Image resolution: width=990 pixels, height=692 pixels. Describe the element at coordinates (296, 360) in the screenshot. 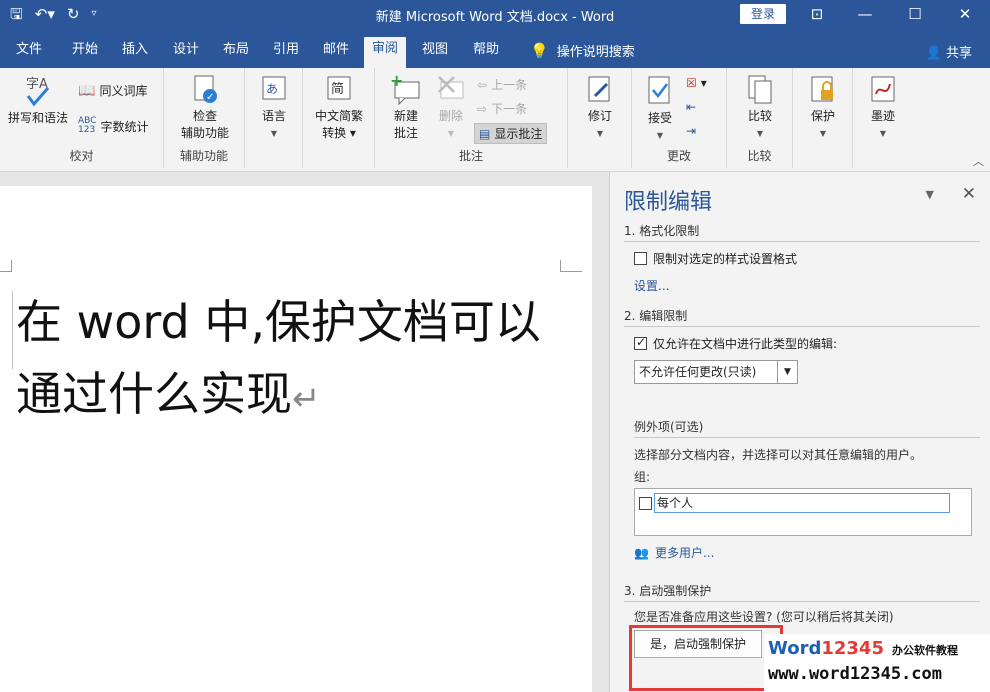

I see `document-text: 在 word 中,保护文档可以通过什么实现↵` at that location.